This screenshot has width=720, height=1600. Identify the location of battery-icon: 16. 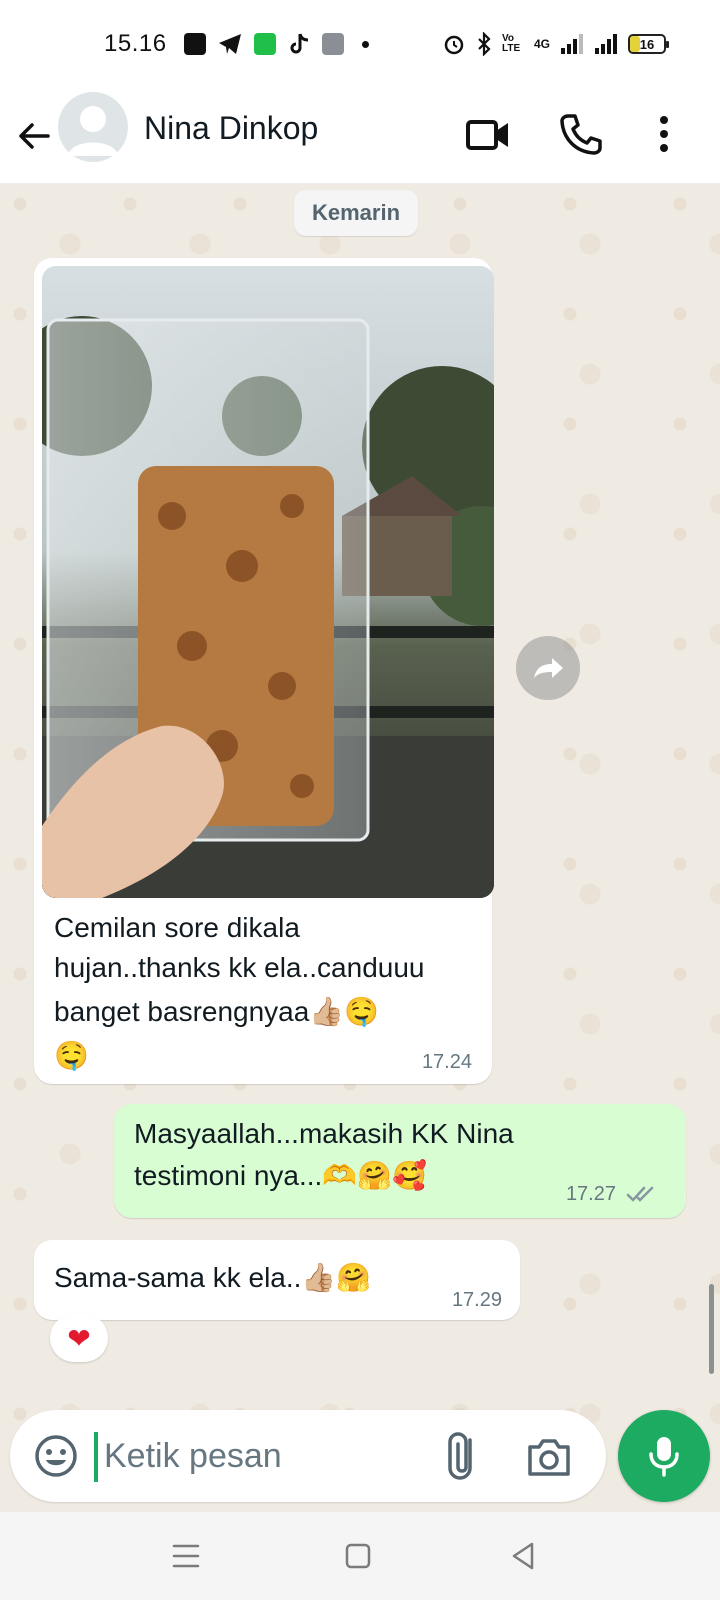
(648, 44).